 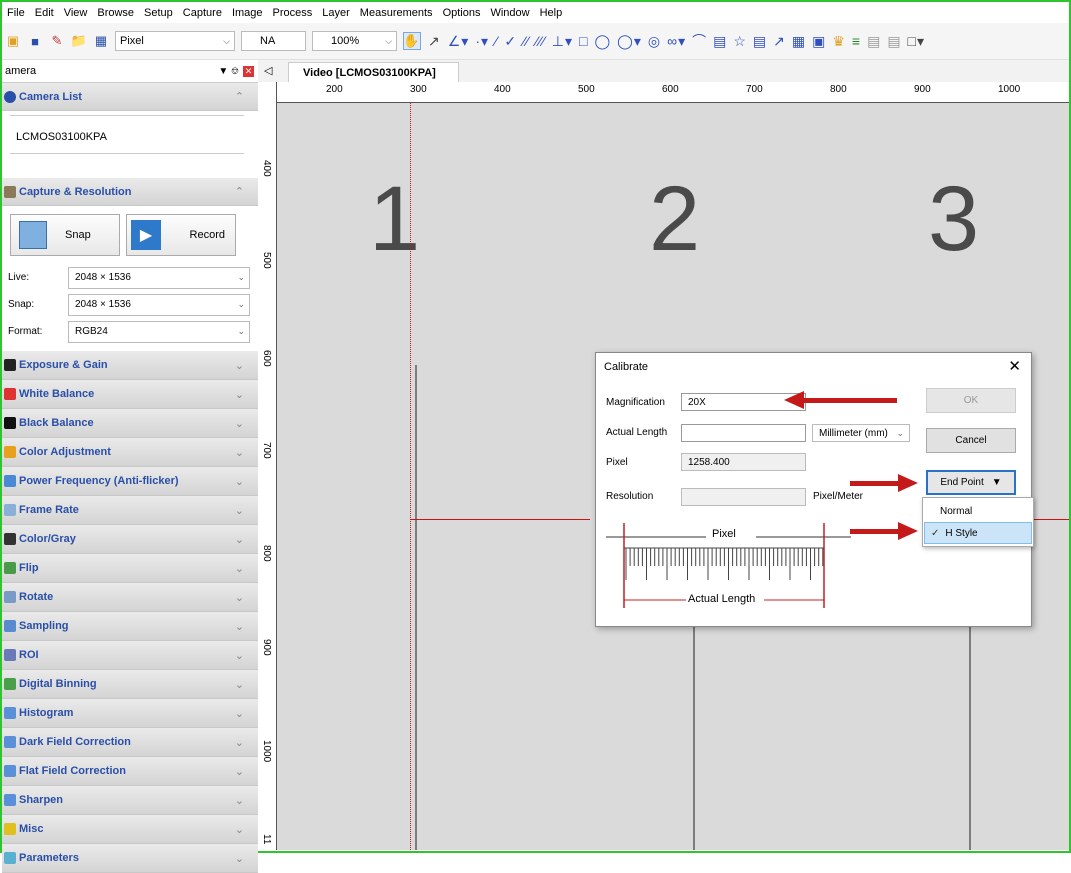 I want to click on curve-icon: ∞▾, so click(x=676, y=41).